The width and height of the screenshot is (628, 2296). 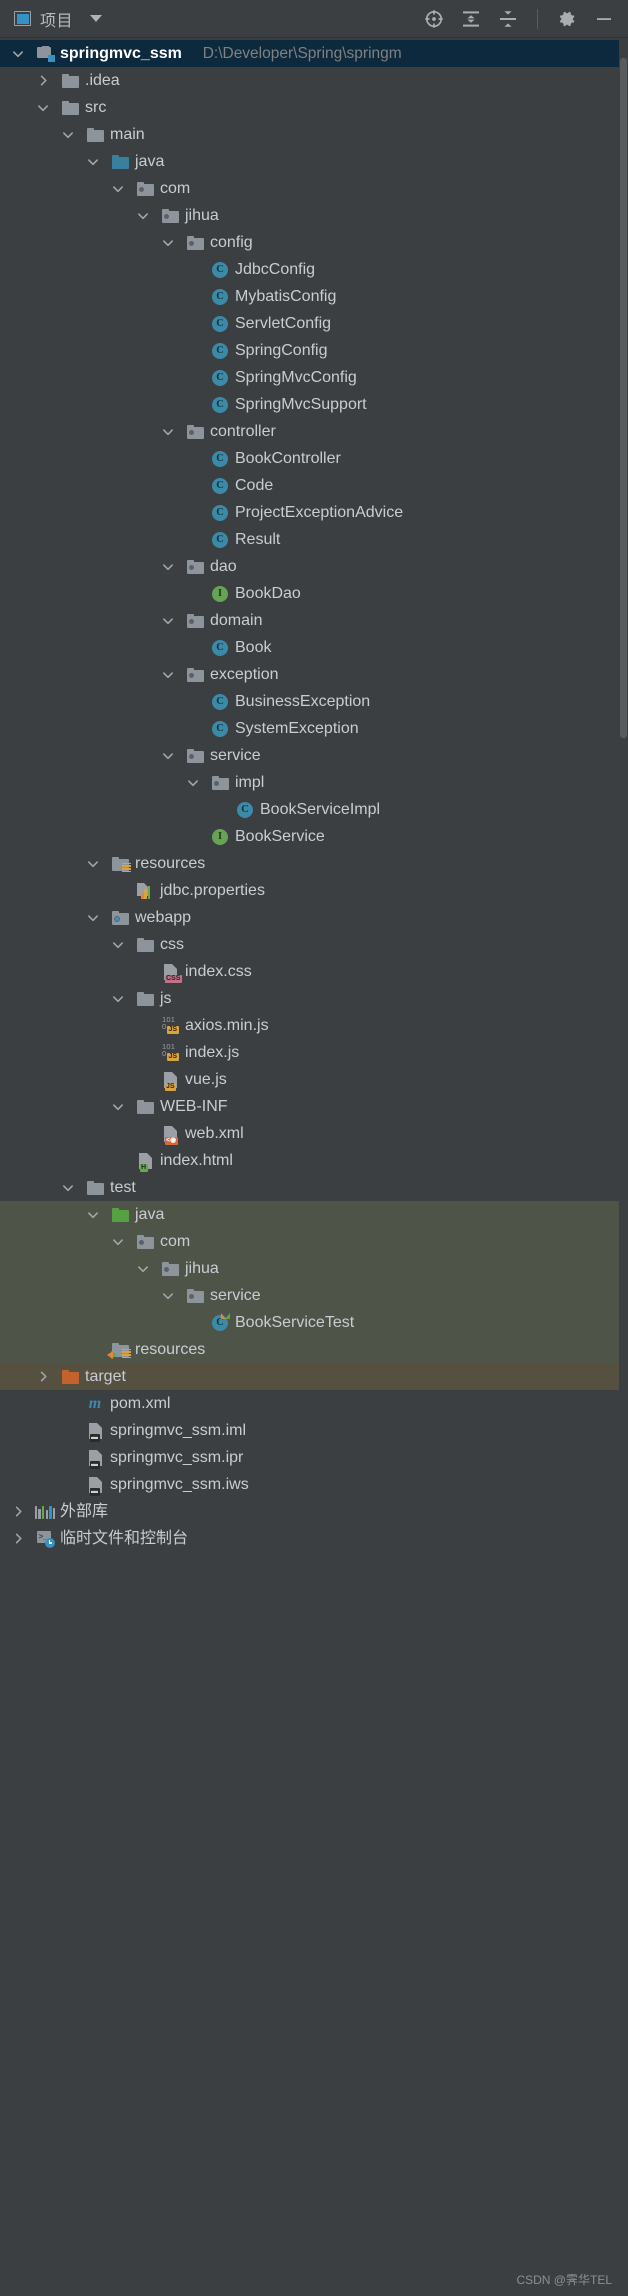 I want to click on tree-node-js: js, so click(x=314, y=998).